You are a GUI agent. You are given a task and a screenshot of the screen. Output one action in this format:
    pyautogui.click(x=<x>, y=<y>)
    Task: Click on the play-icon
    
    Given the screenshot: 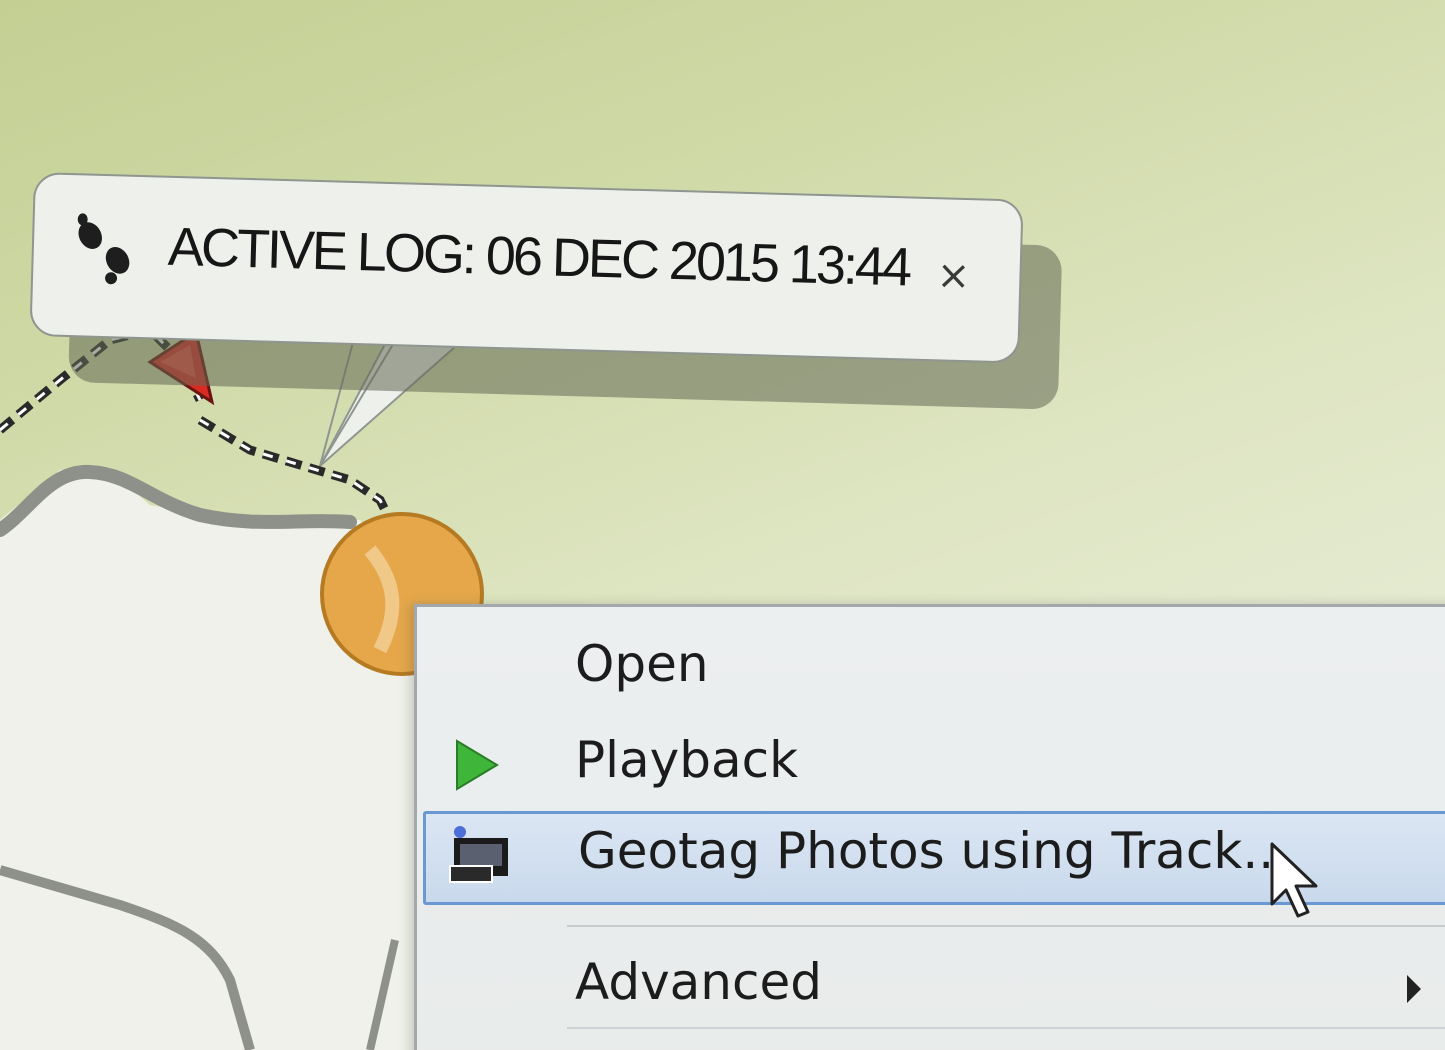 What is the action you would take?
    pyautogui.click(x=477, y=765)
    